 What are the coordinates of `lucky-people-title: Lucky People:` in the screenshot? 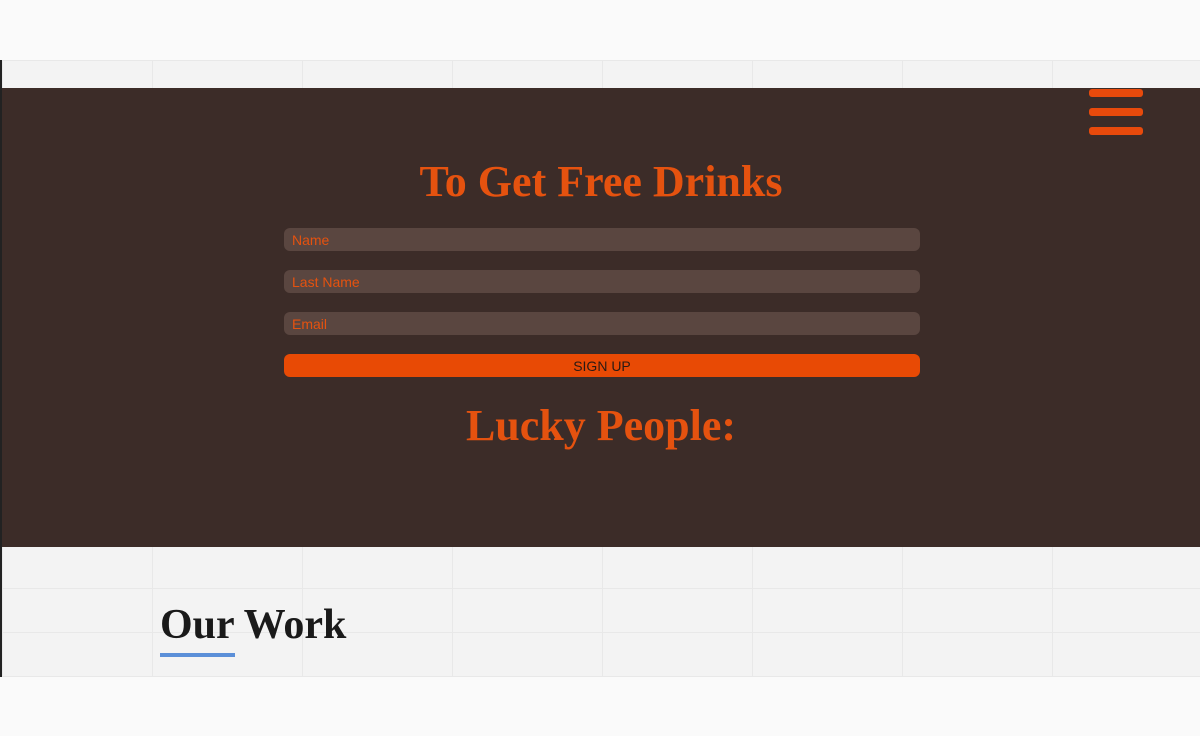 It's located at (601, 425).